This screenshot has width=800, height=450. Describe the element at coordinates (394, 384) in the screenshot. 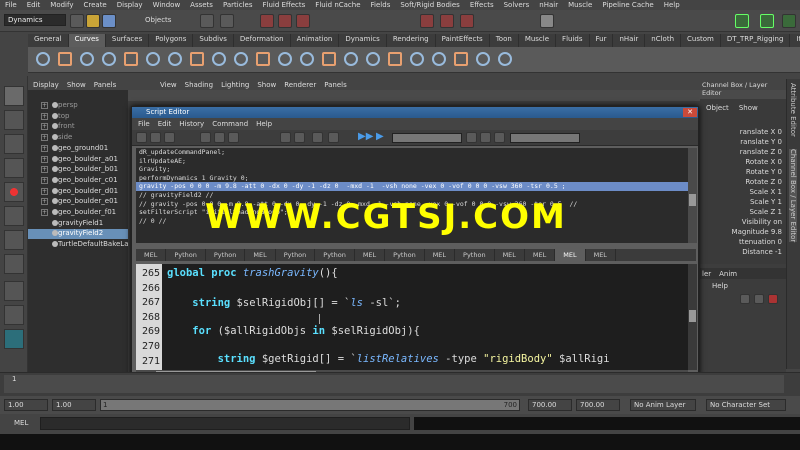

I see `time-slider-track` at that location.